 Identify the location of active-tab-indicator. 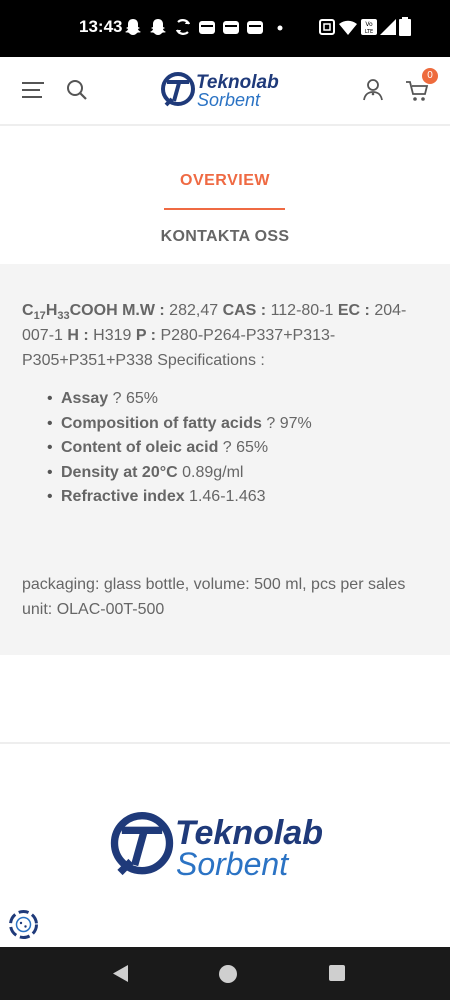
(224, 209).